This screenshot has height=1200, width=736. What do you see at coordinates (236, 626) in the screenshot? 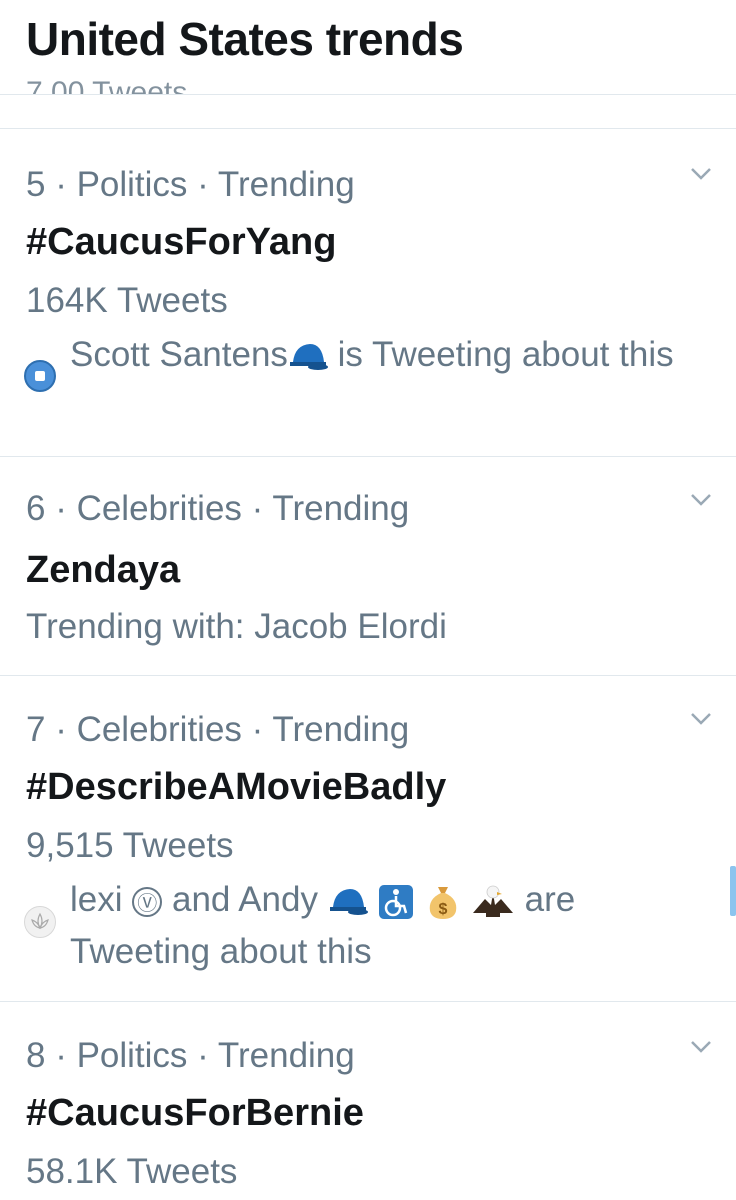
I see `trending-with: Trending with: Jacob Elordi` at bounding box center [236, 626].